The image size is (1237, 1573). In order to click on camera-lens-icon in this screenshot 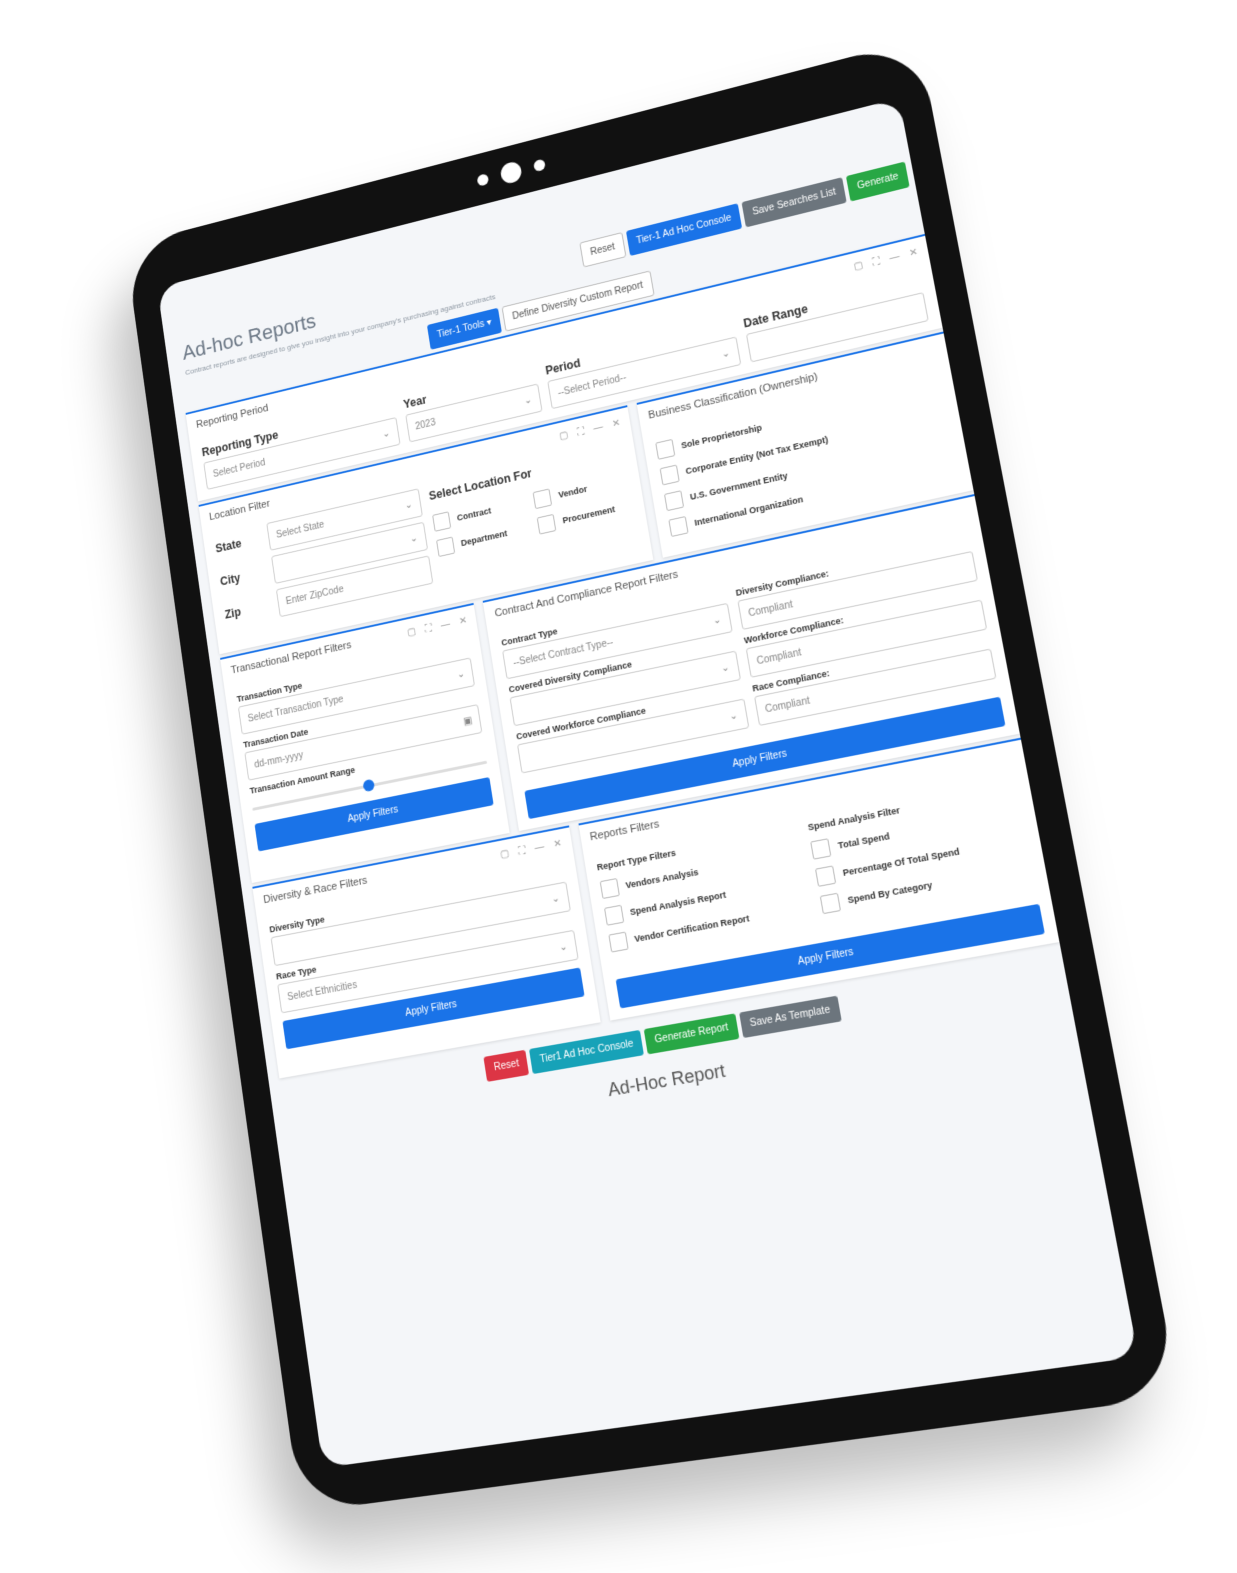, I will do `click(511, 173)`.